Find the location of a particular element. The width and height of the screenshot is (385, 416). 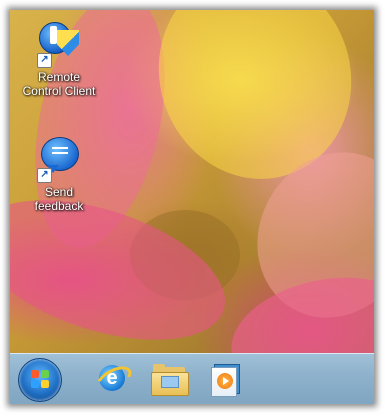

desktop-icon-label: Remote Control Client is located at coordinates (59, 84).